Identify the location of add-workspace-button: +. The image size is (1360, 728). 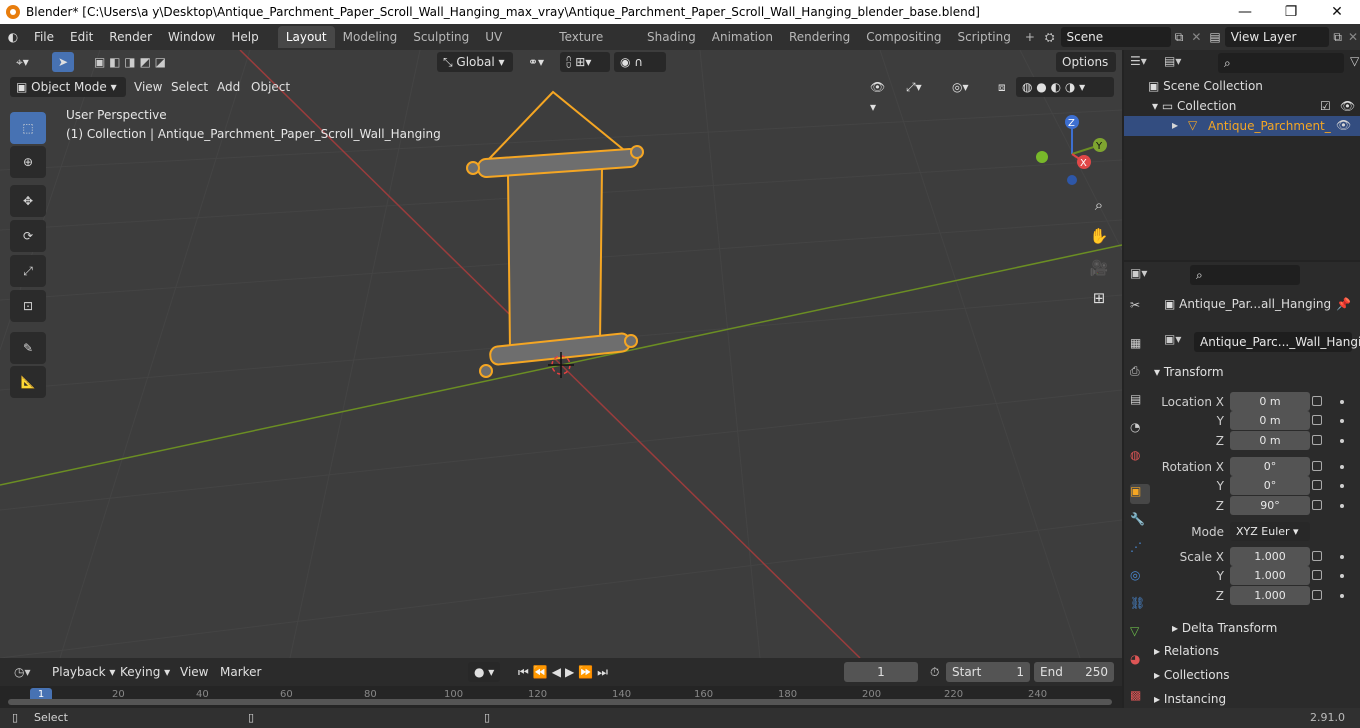
(1030, 37).